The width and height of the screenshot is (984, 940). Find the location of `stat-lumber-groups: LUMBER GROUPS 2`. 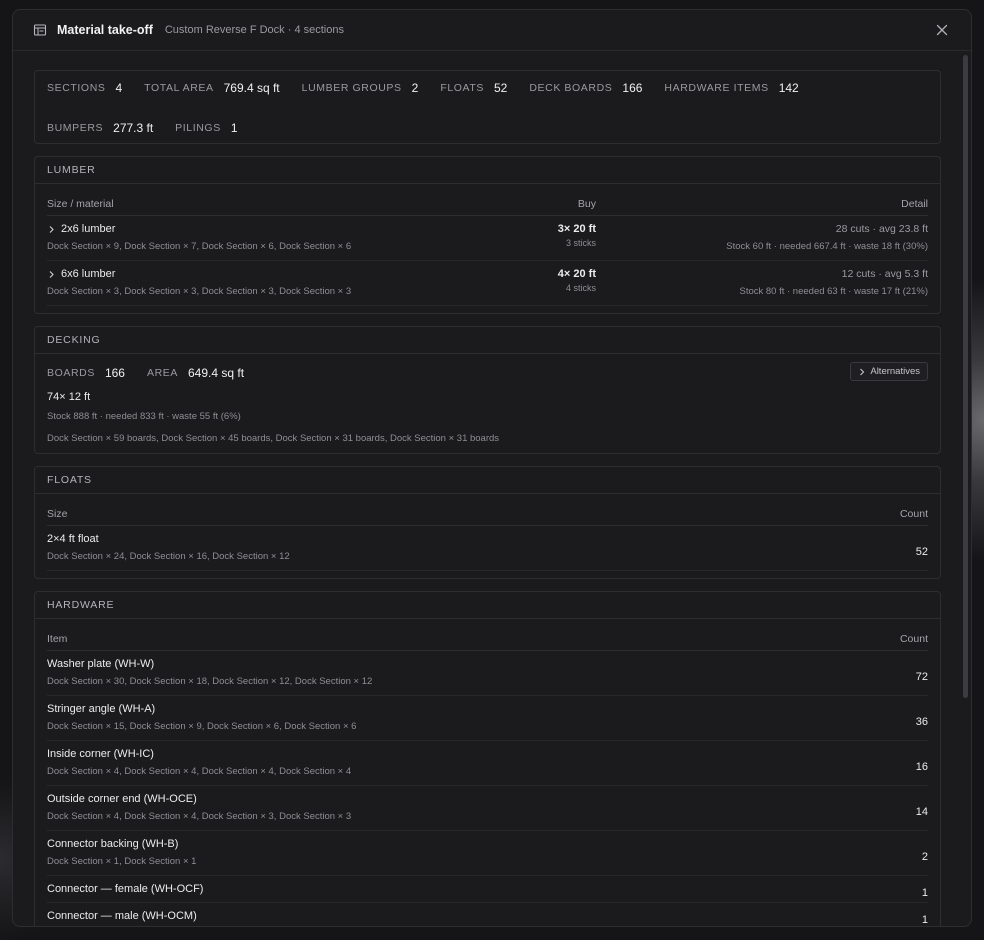

stat-lumber-groups: LUMBER GROUPS 2 is located at coordinates (360, 87).